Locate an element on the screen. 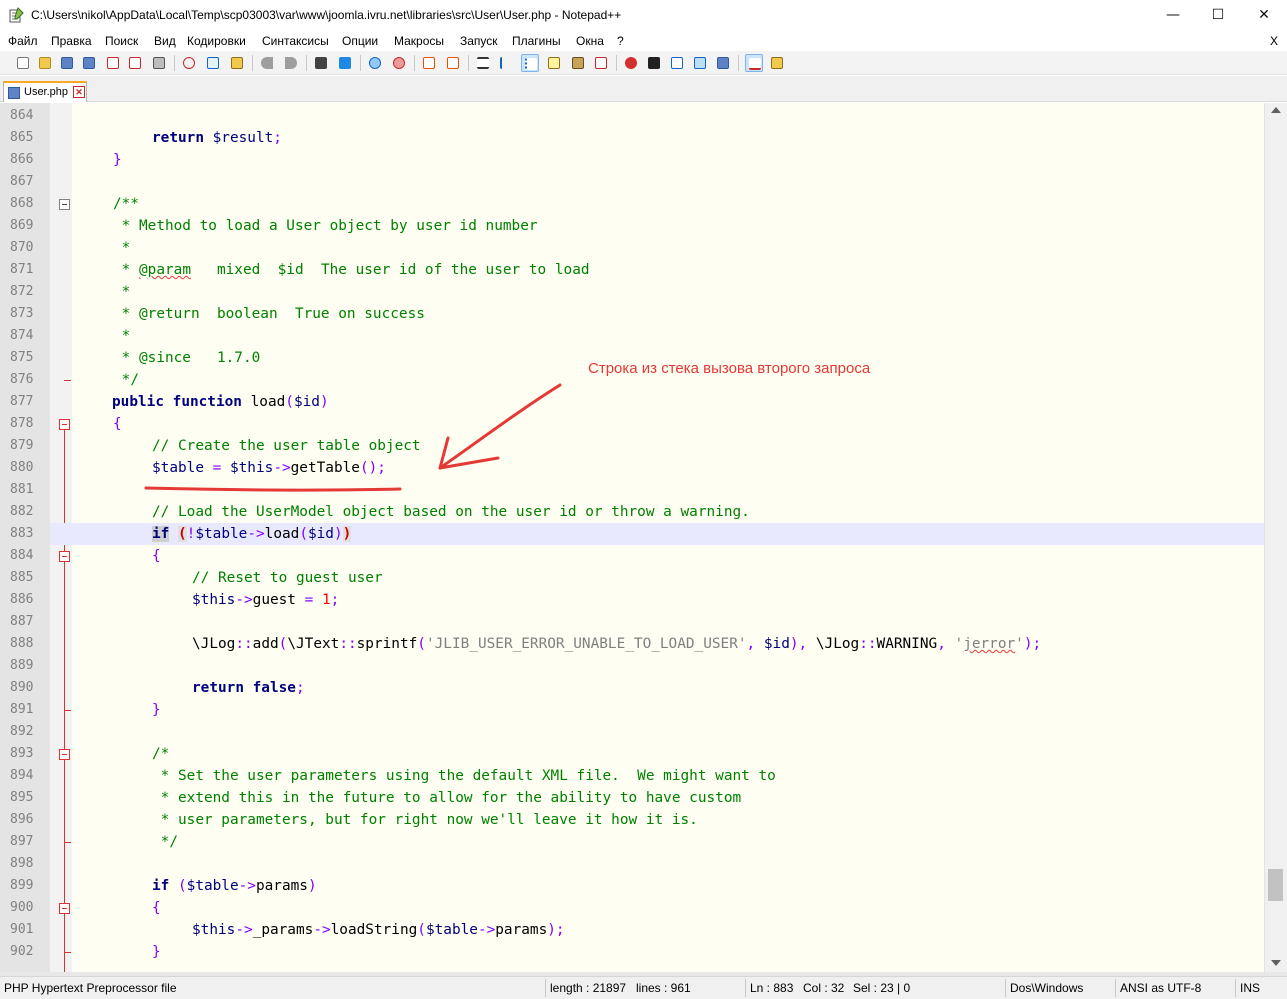 This screenshot has width=1287, height=999. close-document-button: X is located at coordinates (1274, 41).